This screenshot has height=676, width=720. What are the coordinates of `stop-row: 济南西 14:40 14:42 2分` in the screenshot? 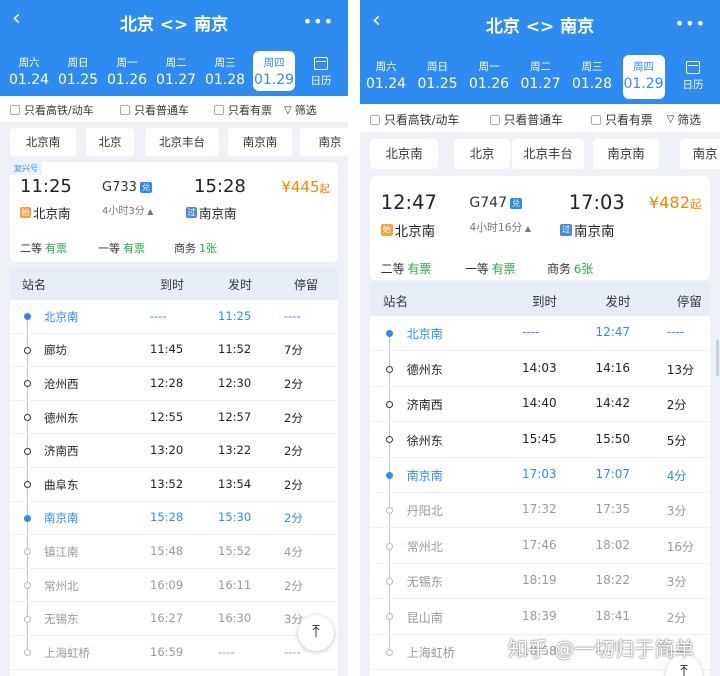 It's located at (540, 405).